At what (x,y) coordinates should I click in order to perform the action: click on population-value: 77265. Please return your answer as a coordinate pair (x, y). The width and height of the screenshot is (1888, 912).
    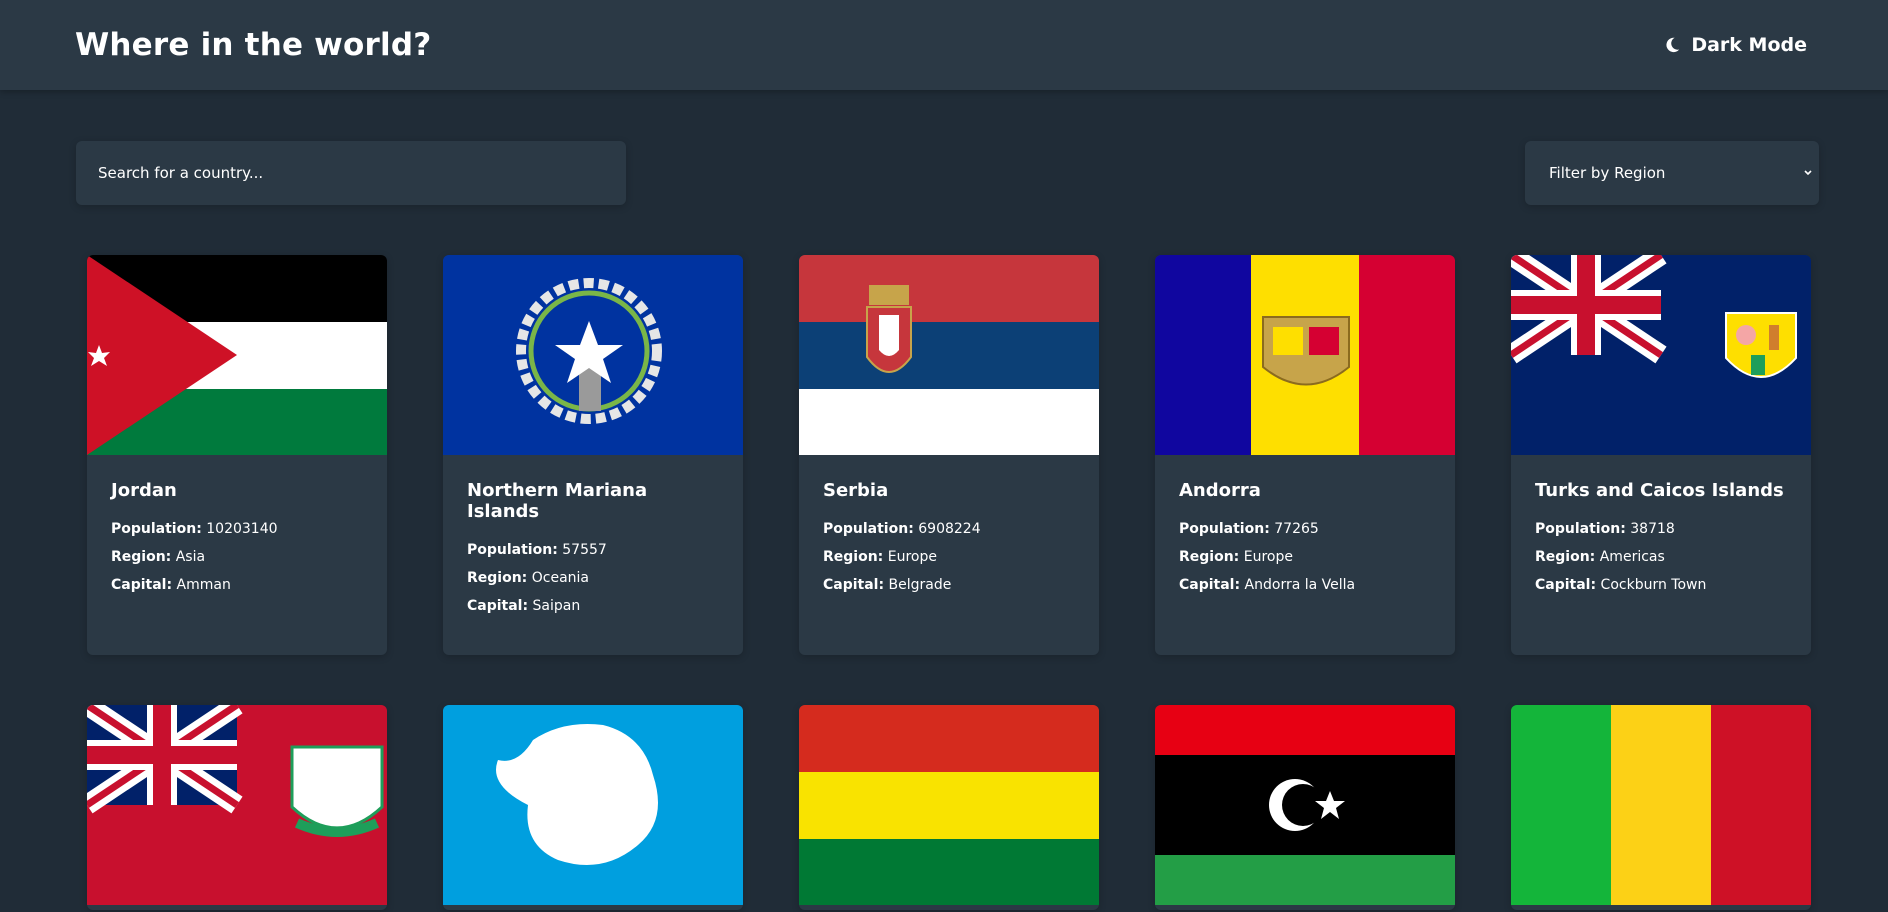
    Looking at the image, I should click on (1296, 529).